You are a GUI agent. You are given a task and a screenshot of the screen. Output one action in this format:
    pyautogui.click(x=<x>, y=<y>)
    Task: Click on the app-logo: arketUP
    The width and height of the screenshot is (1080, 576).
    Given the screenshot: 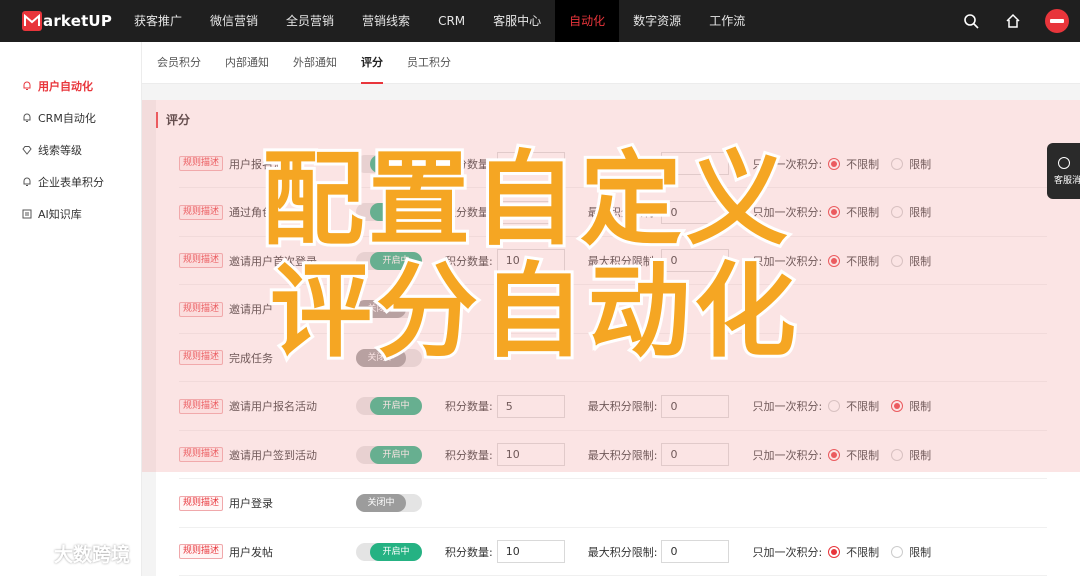 What is the action you would take?
    pyautogui.click(x=60, y=21)
    